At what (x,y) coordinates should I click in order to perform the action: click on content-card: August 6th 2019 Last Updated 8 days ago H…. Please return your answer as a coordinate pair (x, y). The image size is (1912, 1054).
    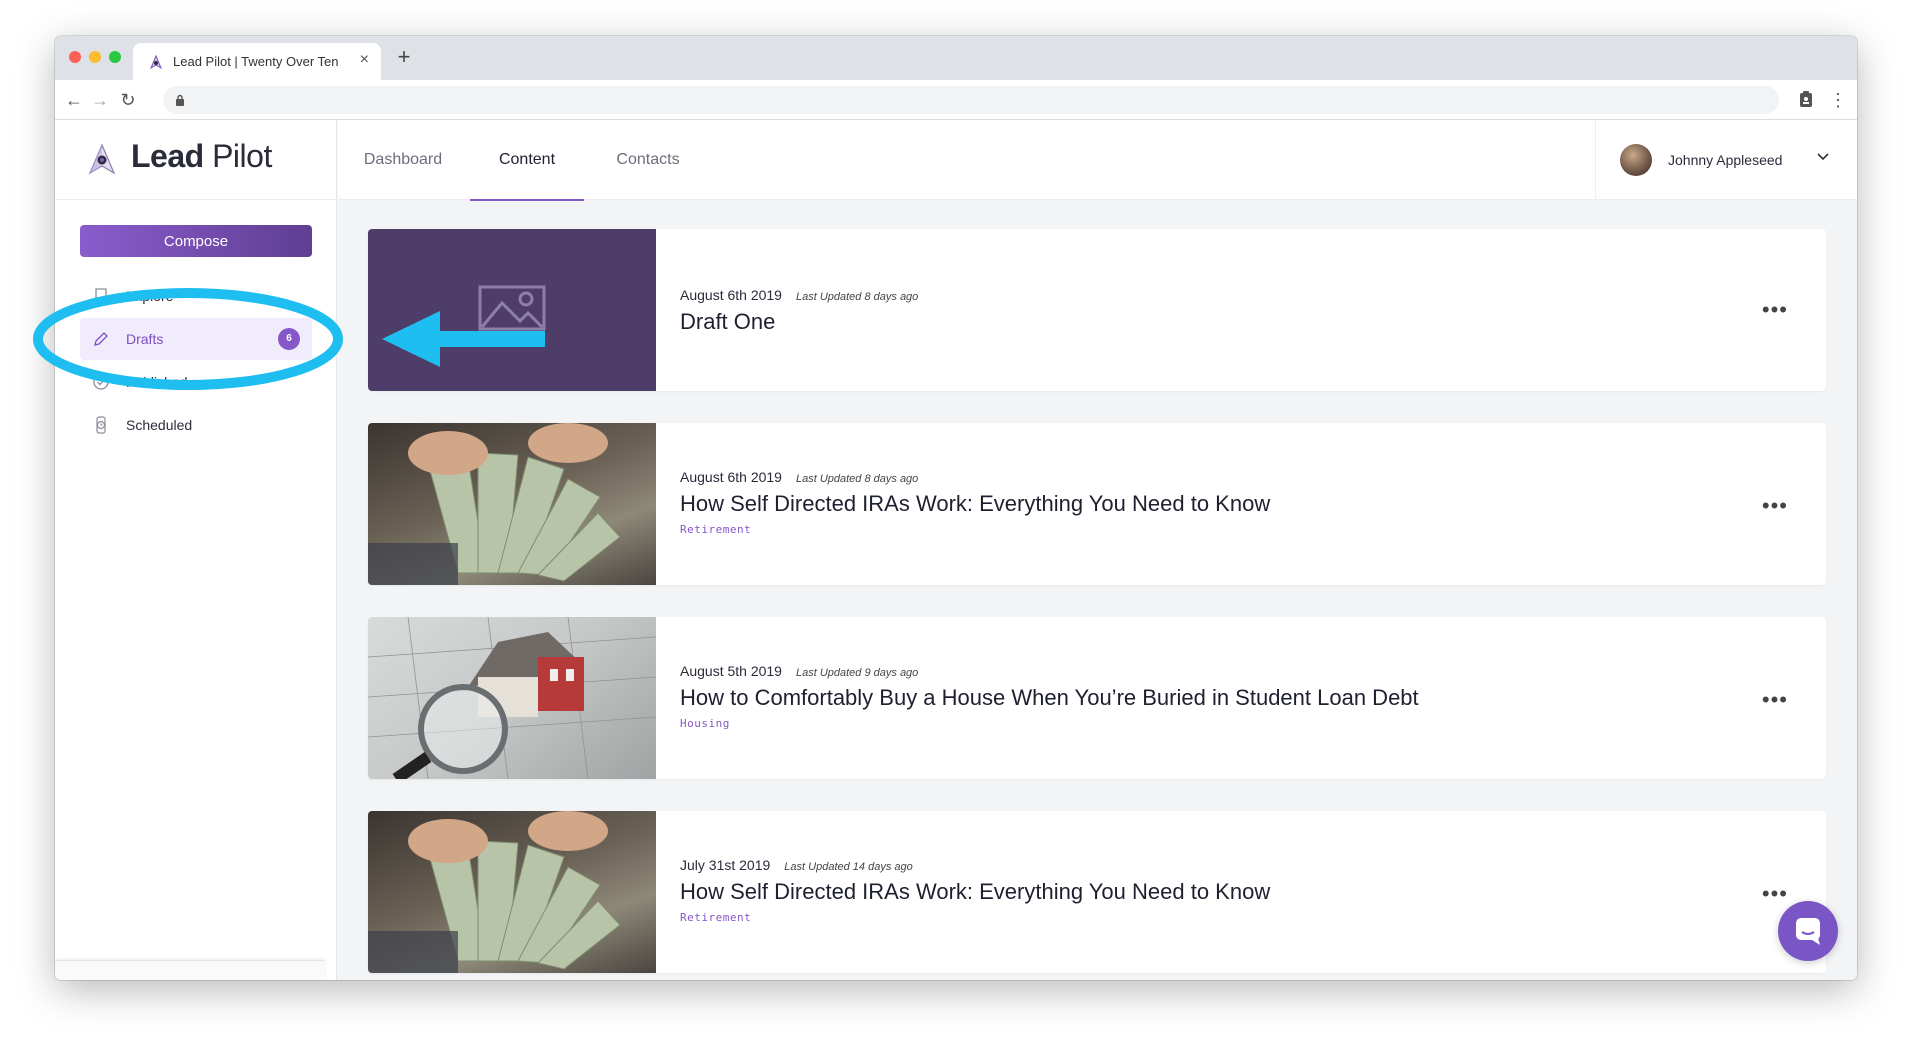
    Looking at the image, I should click on (1097, 504).